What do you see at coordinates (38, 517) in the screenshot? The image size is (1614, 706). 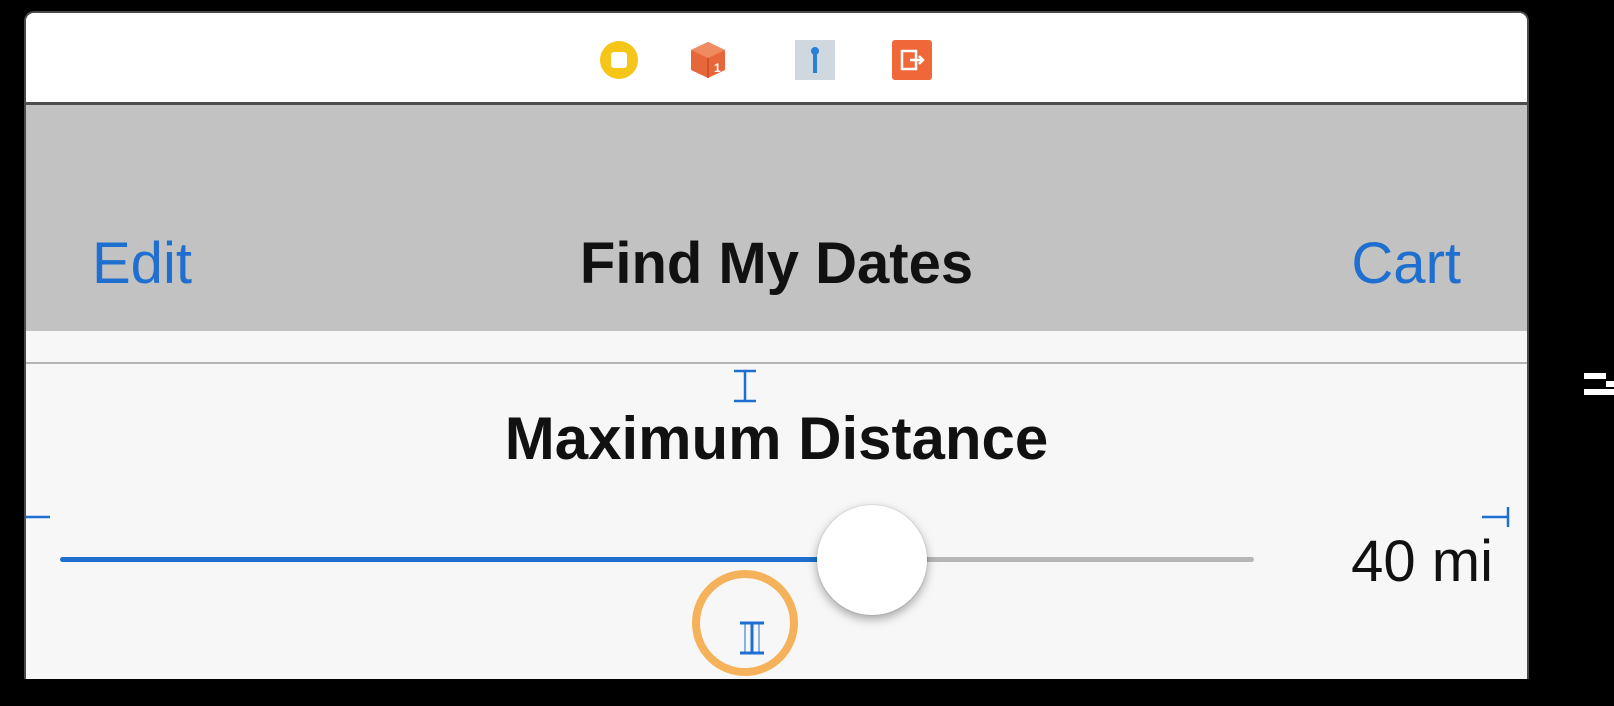 I see `leading-constraint-icon` at bounding box center [38, 517].